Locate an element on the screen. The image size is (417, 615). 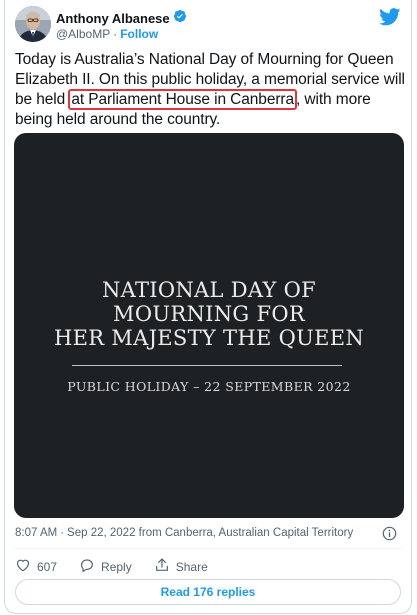
like-count: 607 is located at coordinates (47, 566).